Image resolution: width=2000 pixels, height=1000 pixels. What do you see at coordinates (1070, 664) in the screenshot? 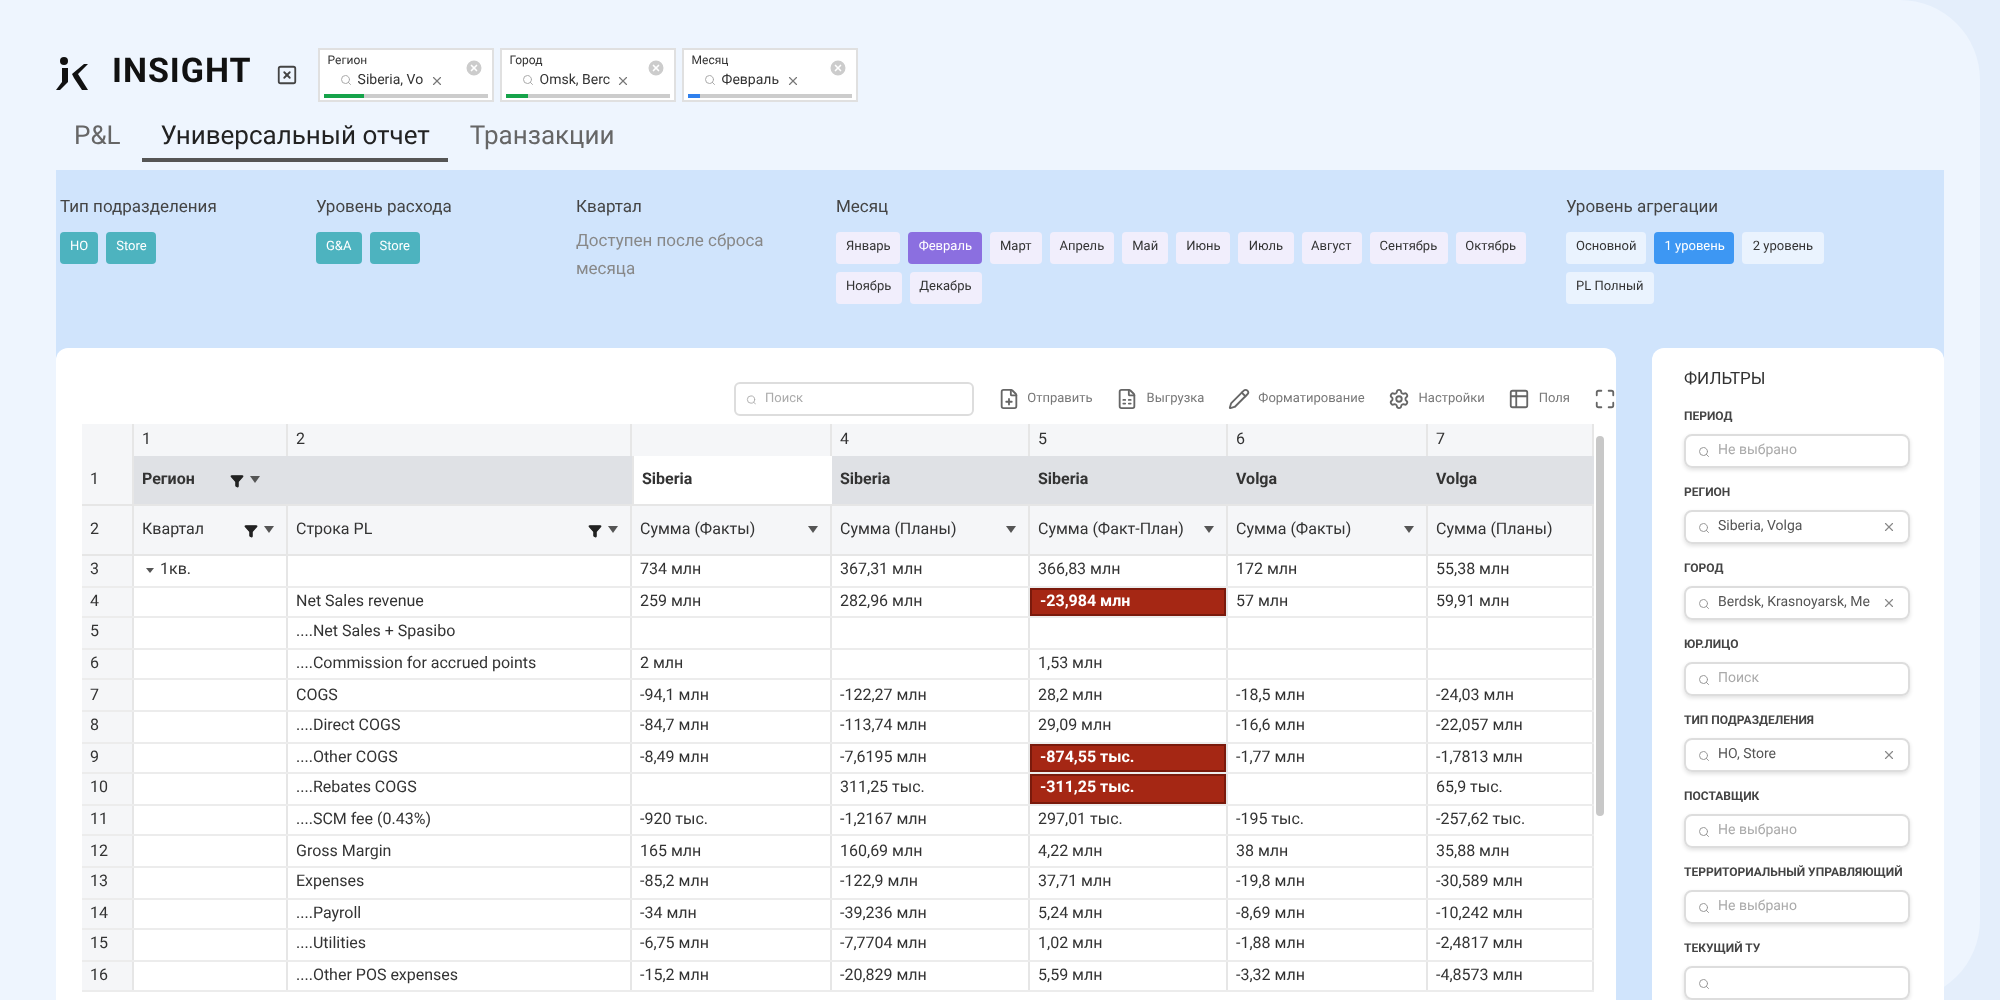
I see `table-cell-text: 1,53 млн` at bounding box center [1070, 664].